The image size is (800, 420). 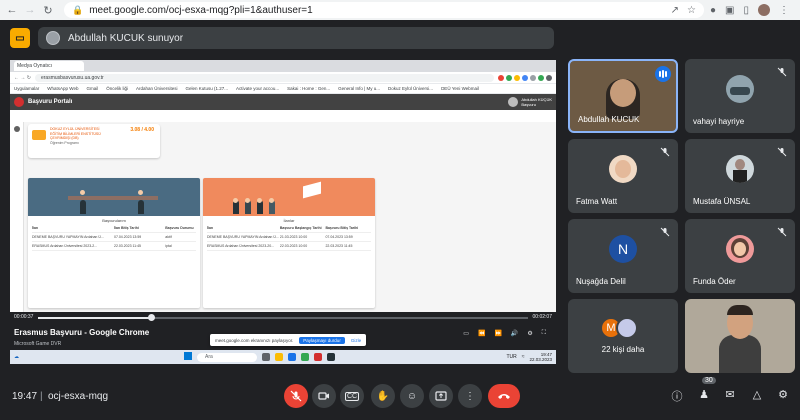 I want to click on lock-icon: 🔒, so click(x=77, y=10).